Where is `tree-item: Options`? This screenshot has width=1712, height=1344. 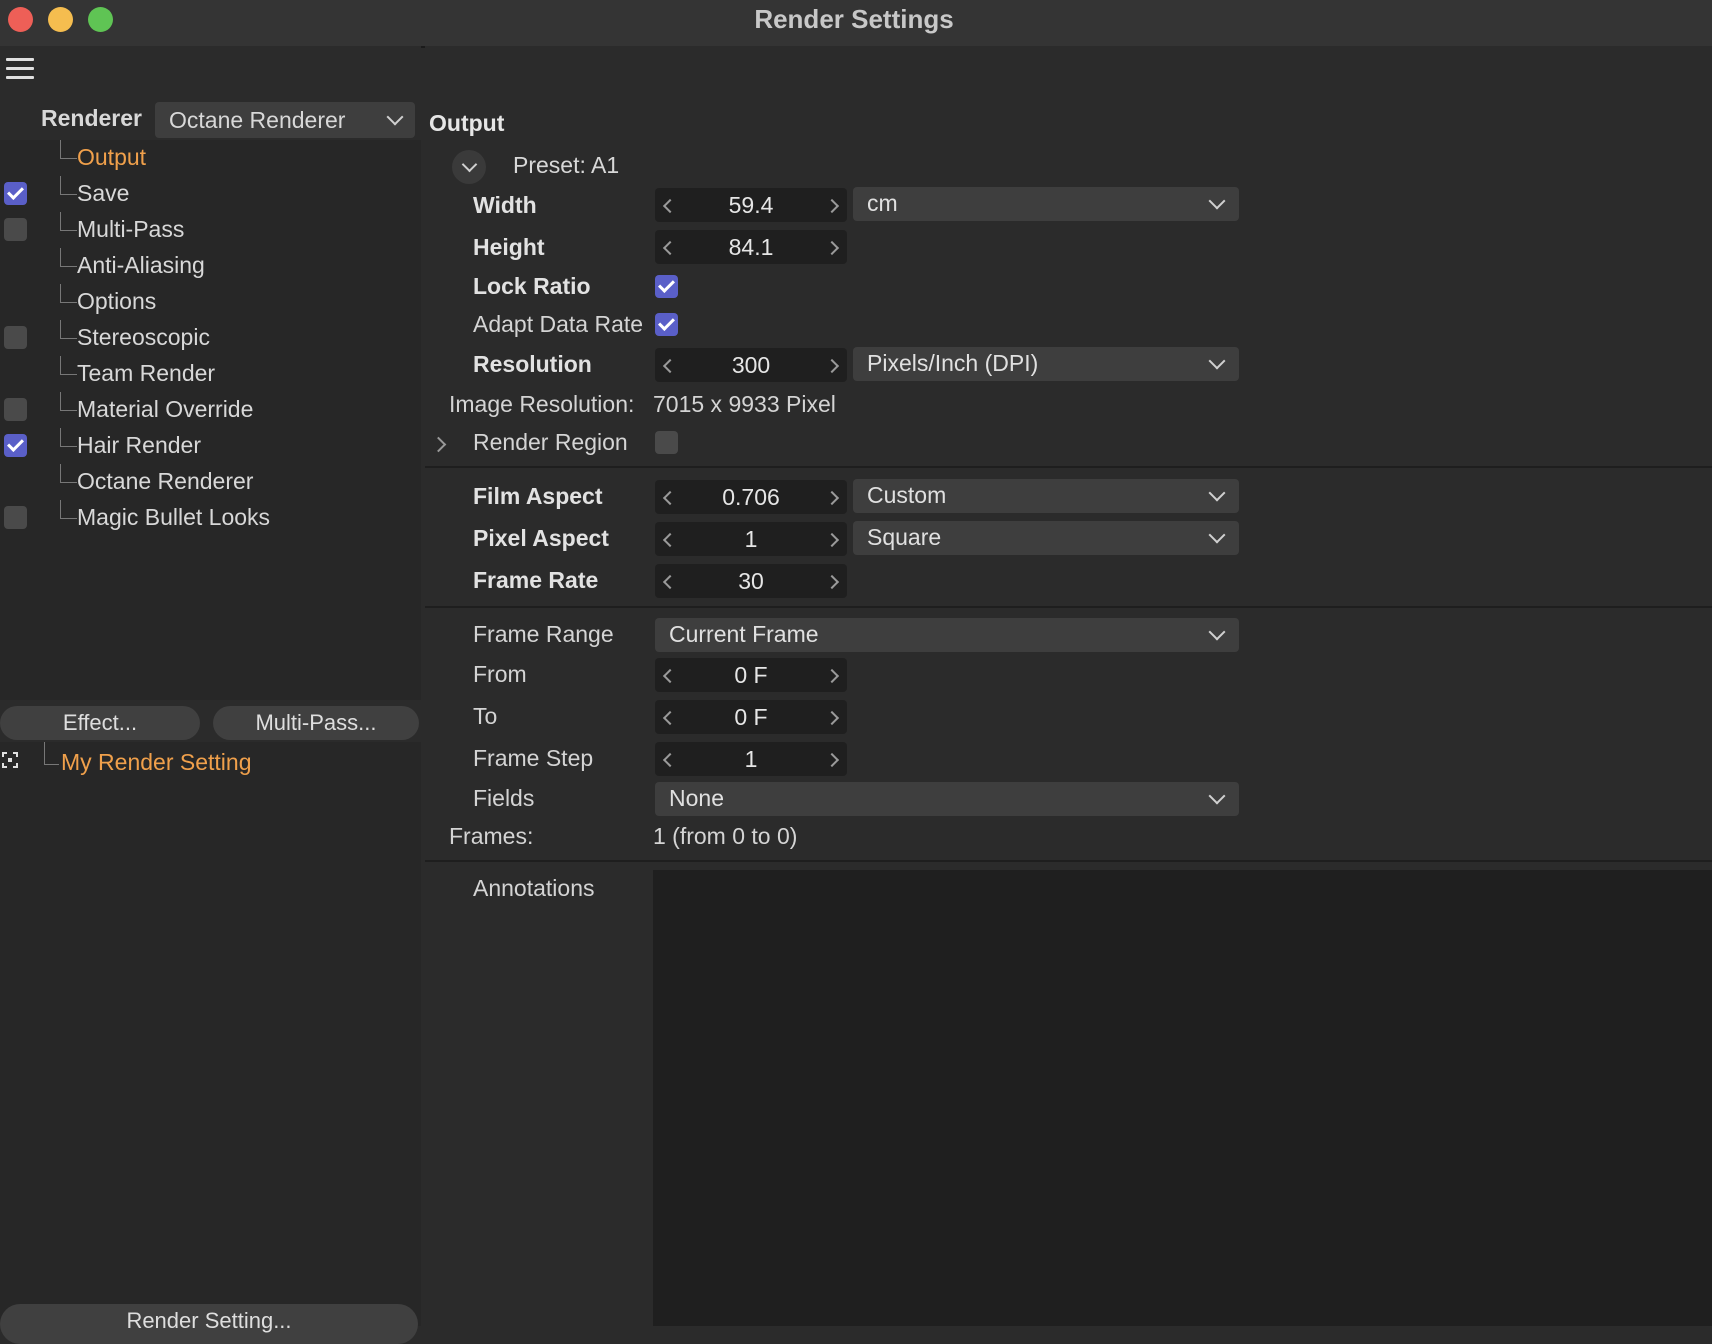
tree-item: Options is located at coordinates (210, 302).